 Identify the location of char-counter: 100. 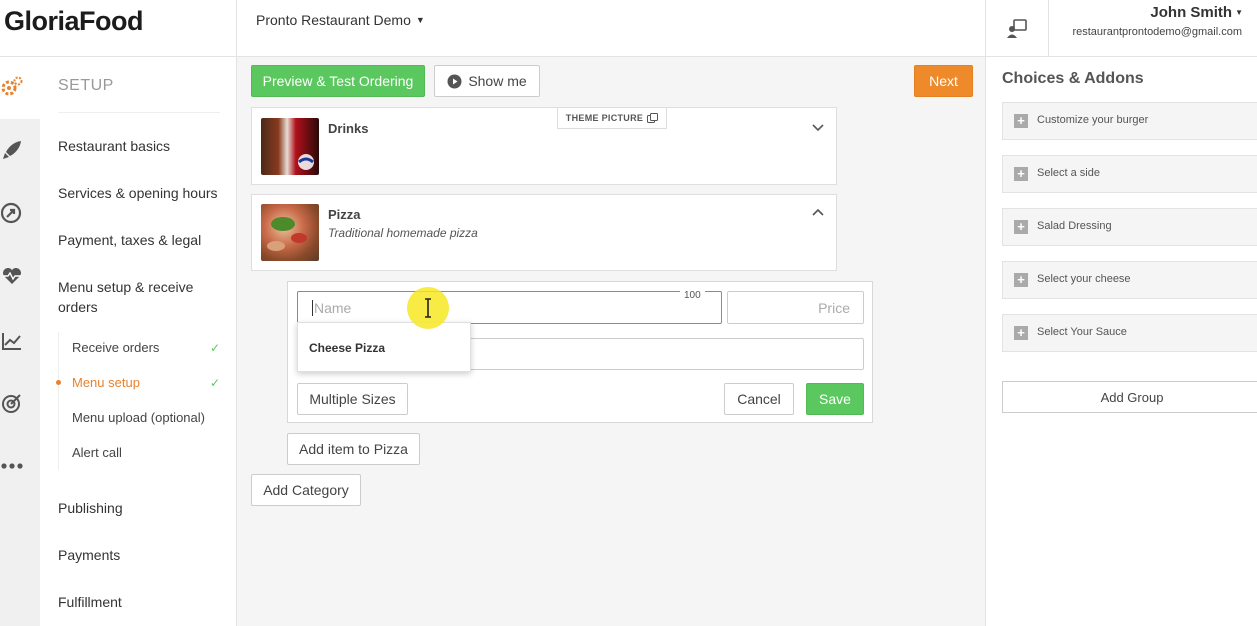
(692, 295).